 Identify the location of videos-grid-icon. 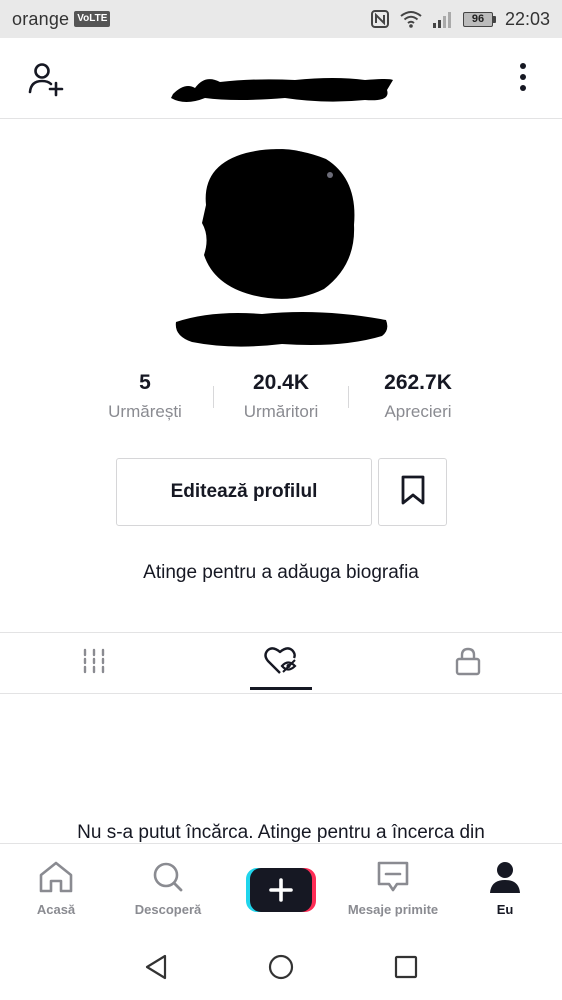
(94, 663).